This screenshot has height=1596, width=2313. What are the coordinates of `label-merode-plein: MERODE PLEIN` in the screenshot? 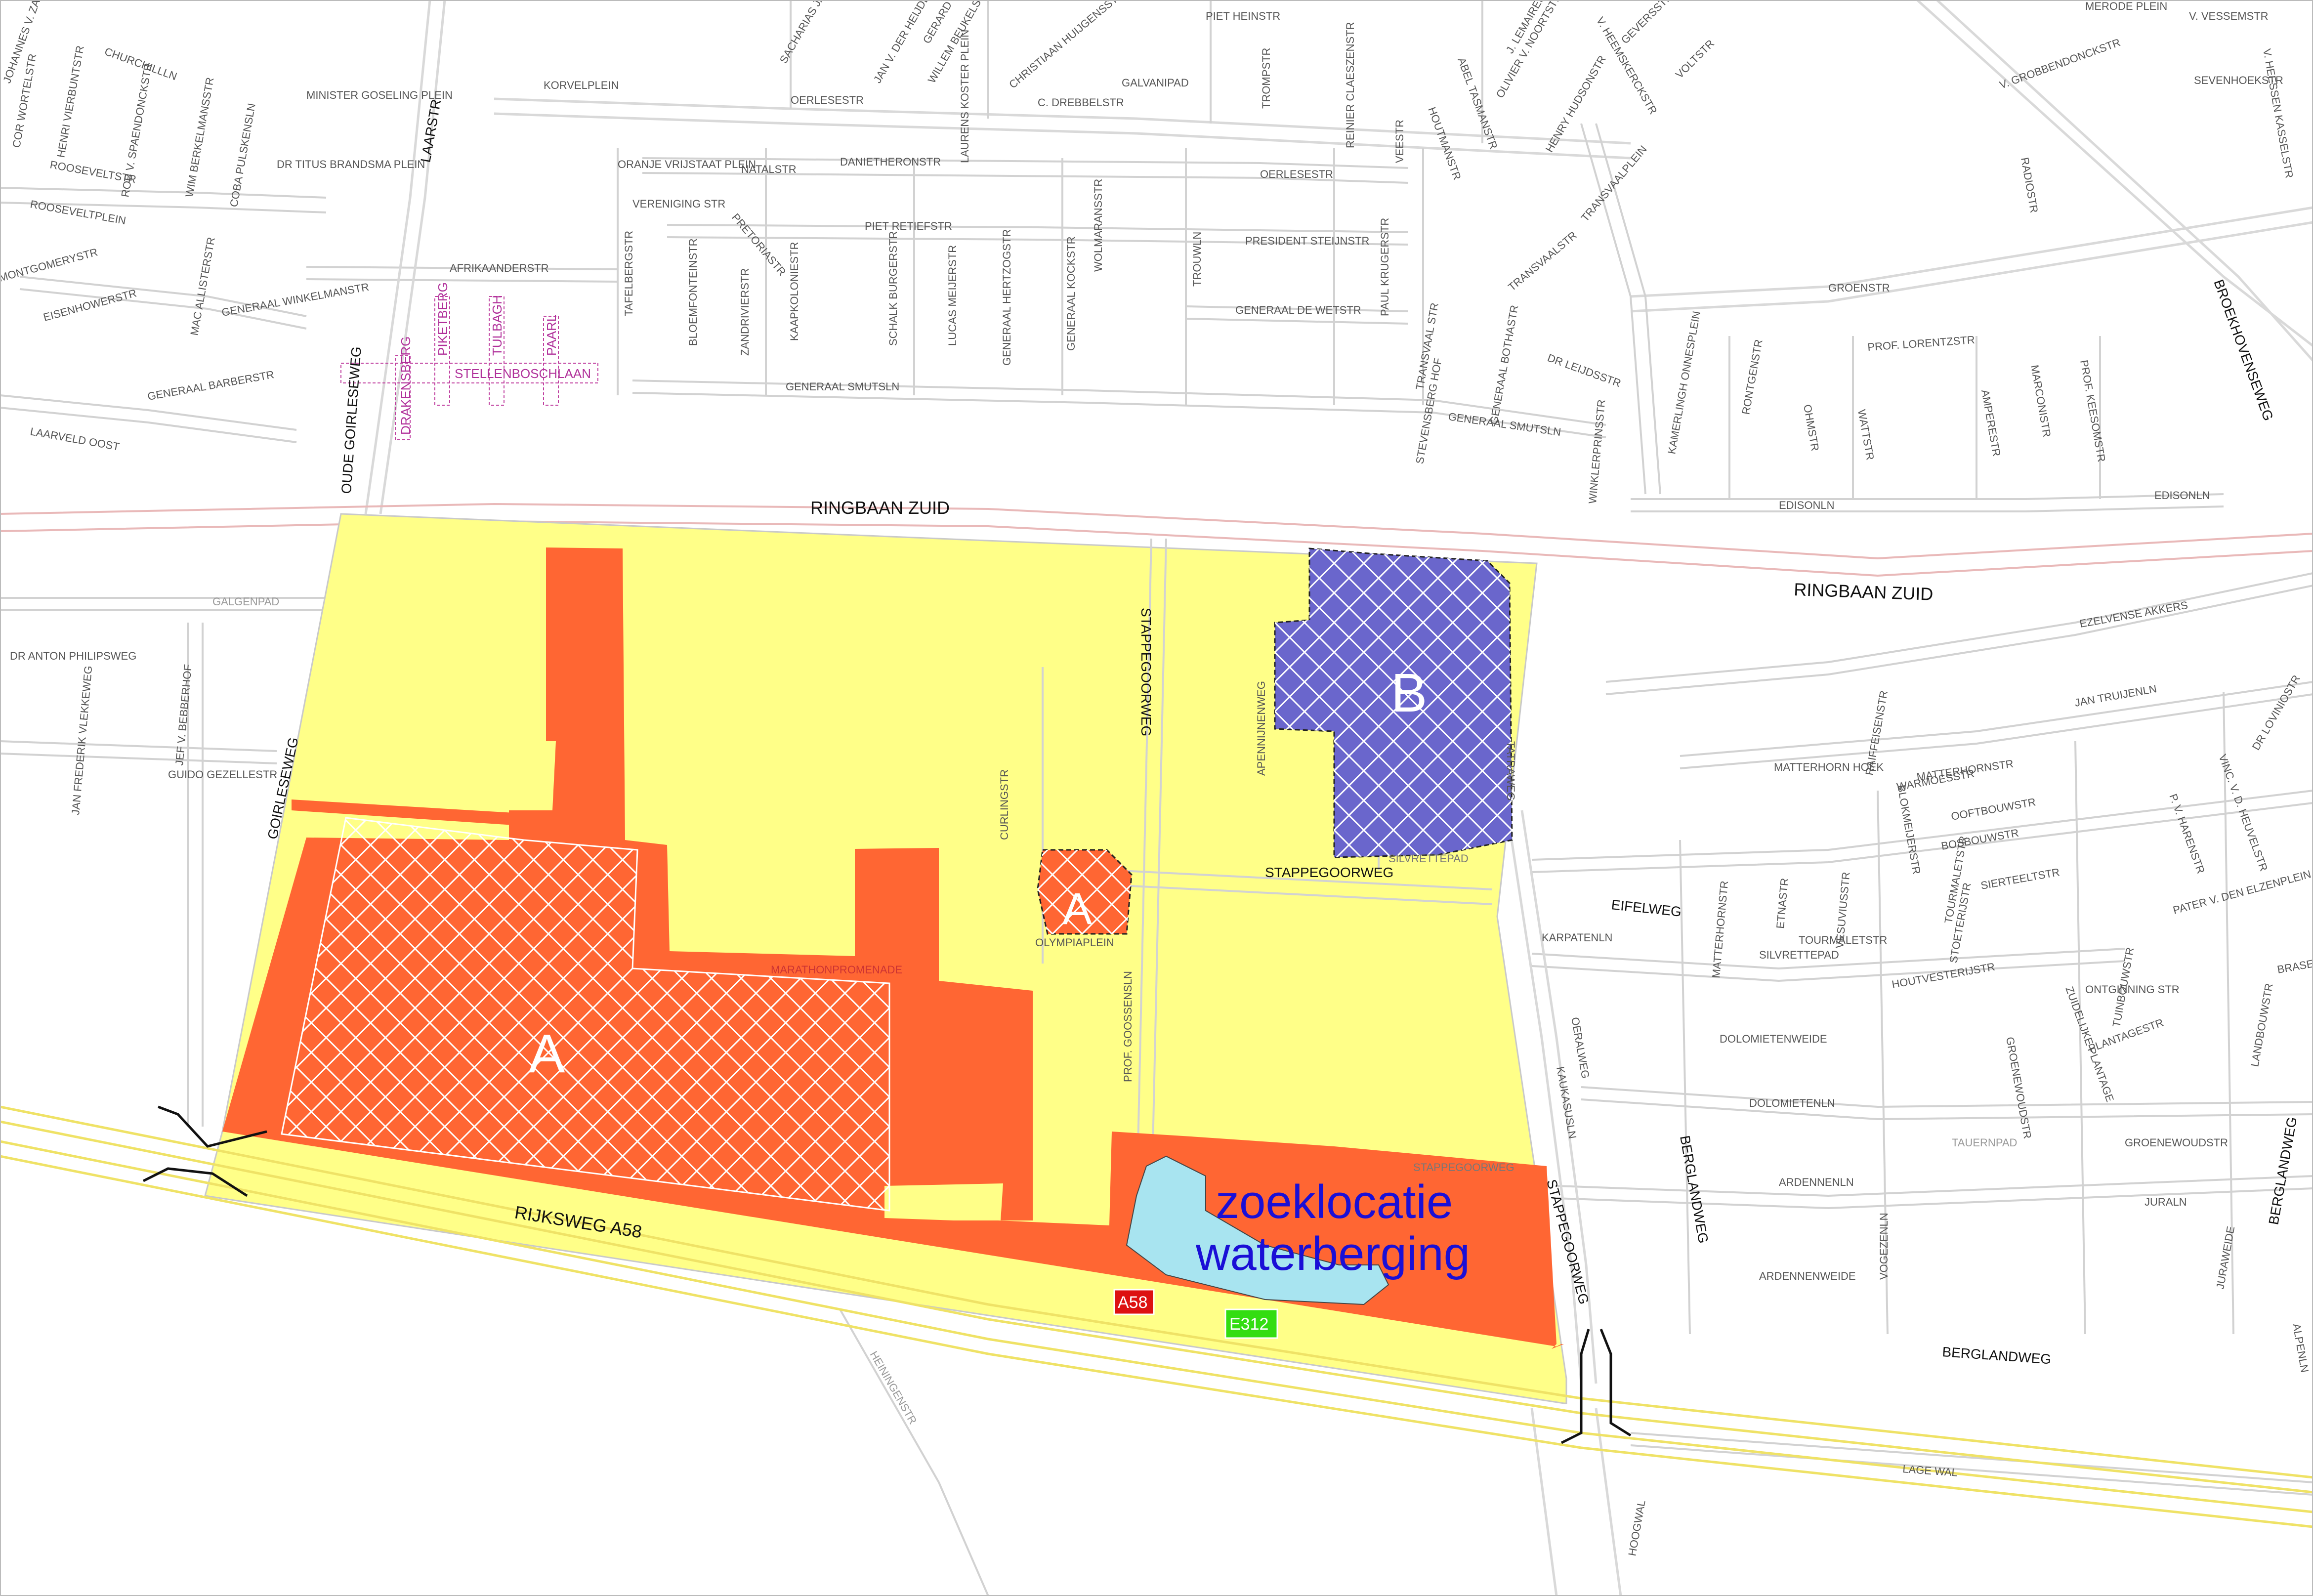 It's located at (2126, 6).